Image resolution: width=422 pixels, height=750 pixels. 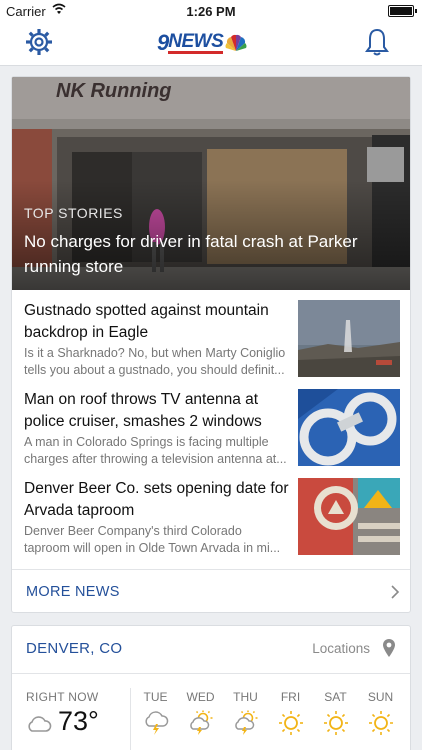 I want to click on peacock-icon, so click(x=236, y=42).